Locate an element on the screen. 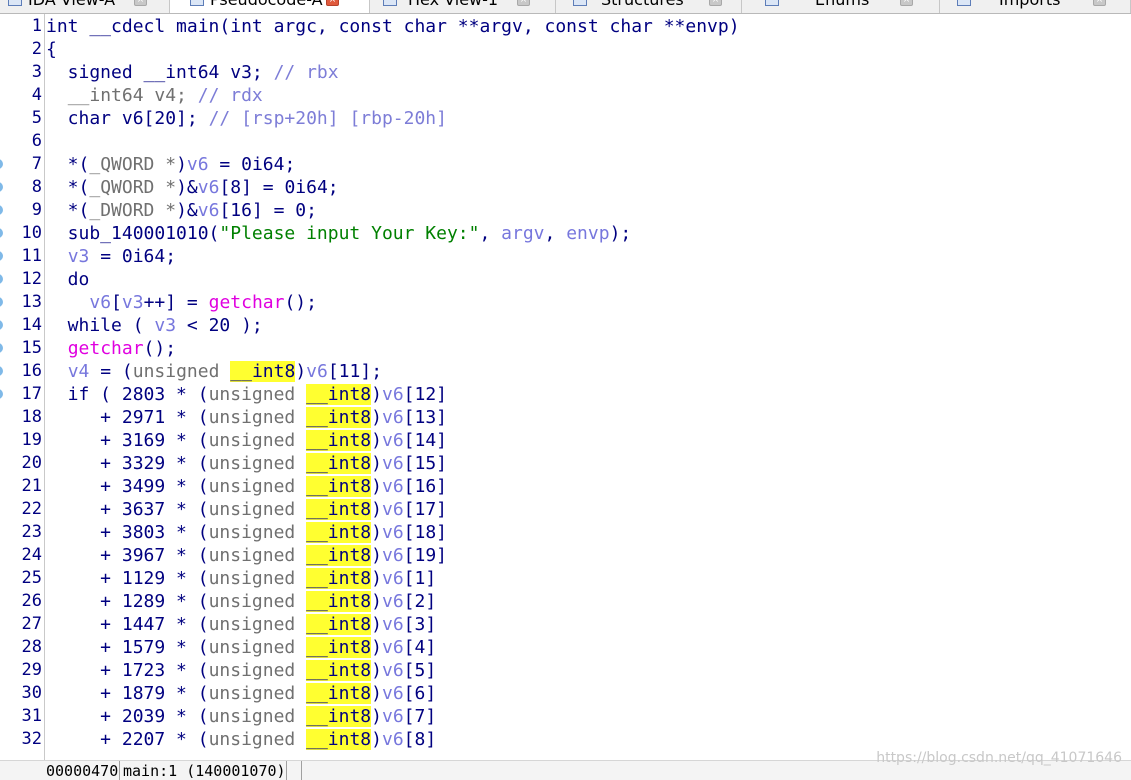  tab-structures: Structures × is located at coordinates (649, 6).